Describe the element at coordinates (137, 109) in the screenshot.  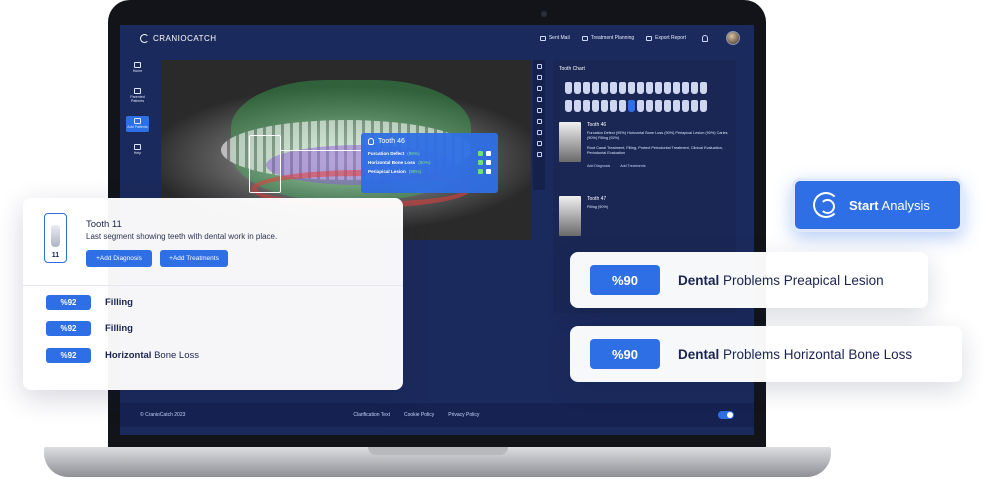
I see `sidebar: Home Parented Patients Add Patients Help` at that location.